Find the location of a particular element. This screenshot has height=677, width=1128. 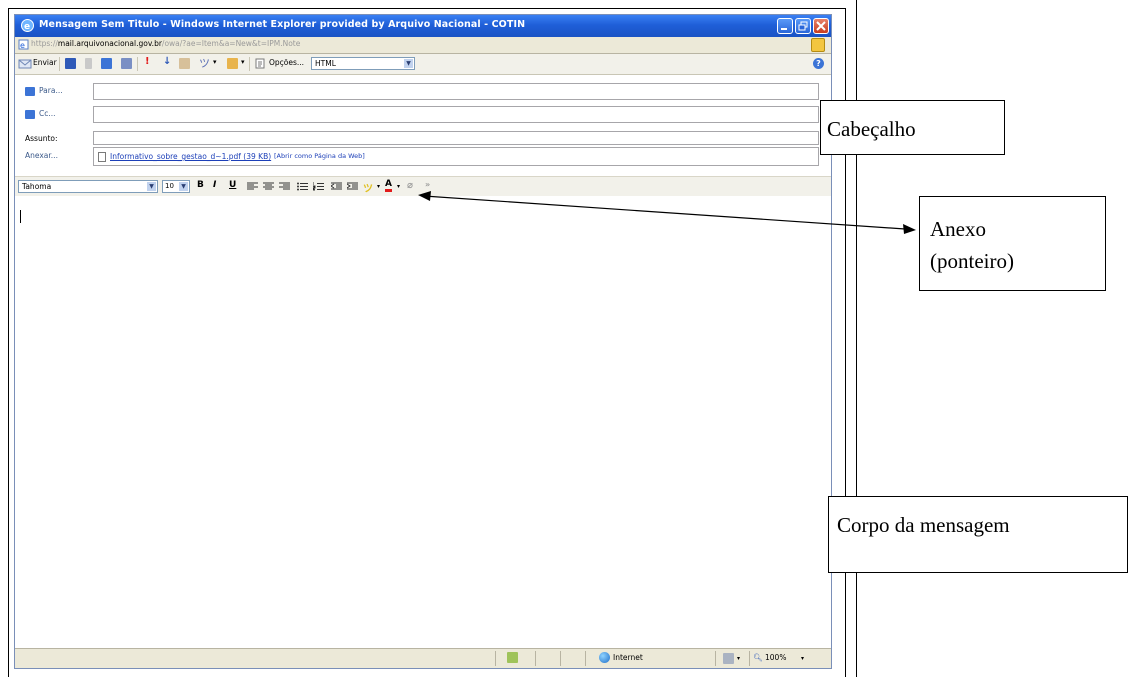

pointer-arrow-head-start is located at coordinates (424, 196).